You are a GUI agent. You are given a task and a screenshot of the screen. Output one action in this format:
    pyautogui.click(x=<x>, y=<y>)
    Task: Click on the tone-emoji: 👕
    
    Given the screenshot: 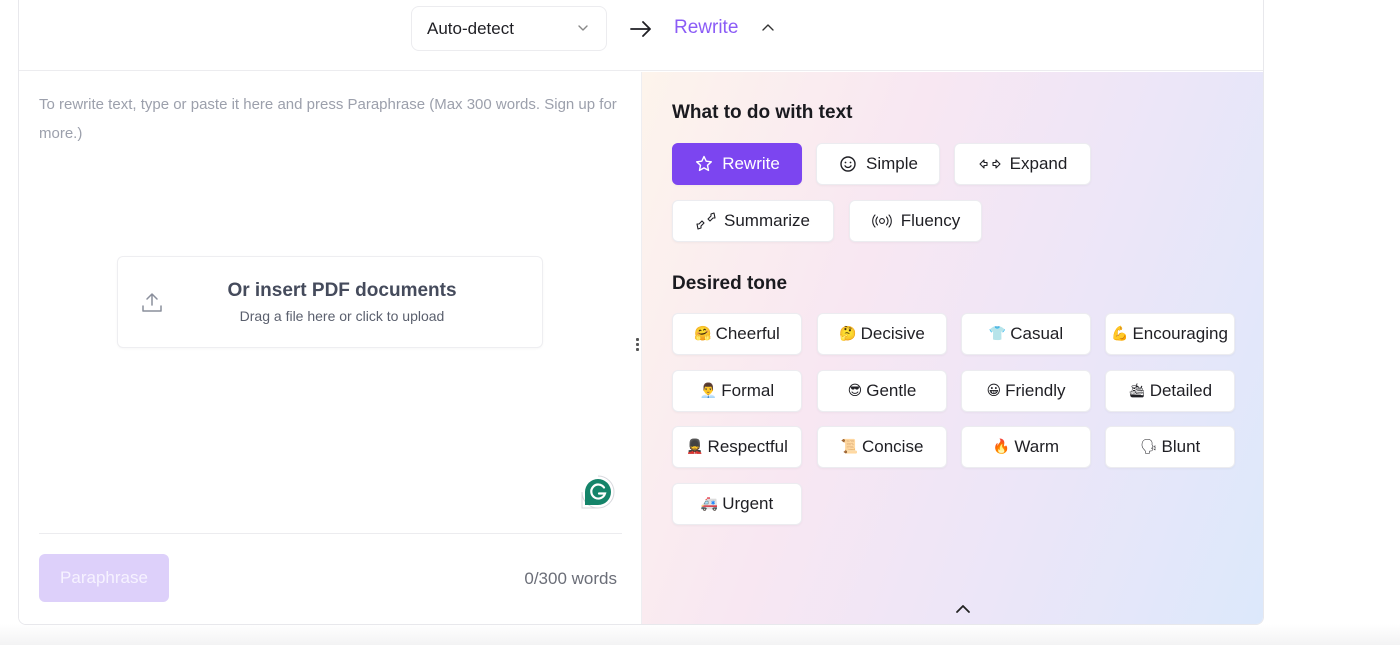 What is the action you would take?
    pyautogui.click(x=997, y=334)
    